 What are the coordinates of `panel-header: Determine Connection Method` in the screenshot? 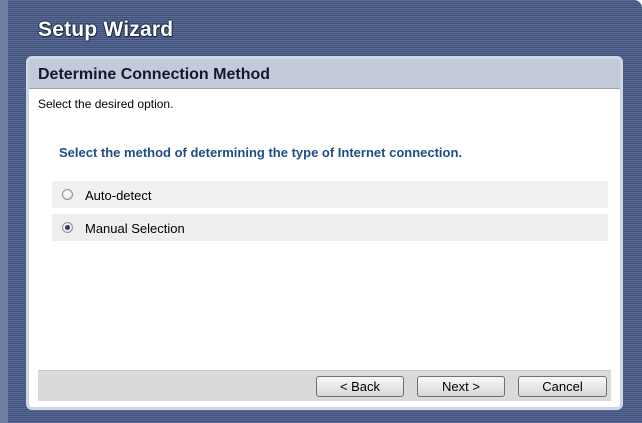 It's located at (324, 74).